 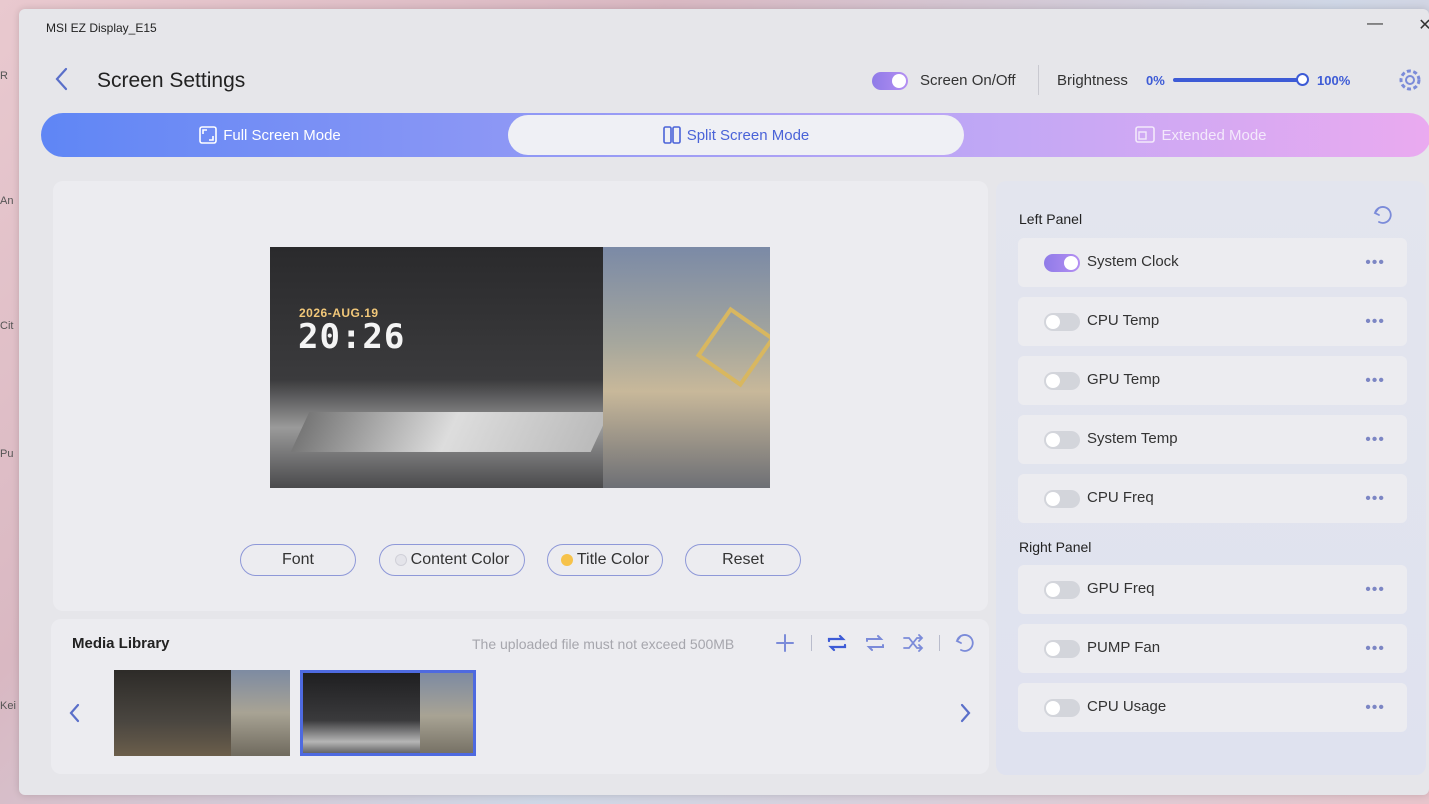 What do you see at coordinates (10, 329) in the screenshot?
I see `desktop-icon: Cit` at bounding box center [10, 329].